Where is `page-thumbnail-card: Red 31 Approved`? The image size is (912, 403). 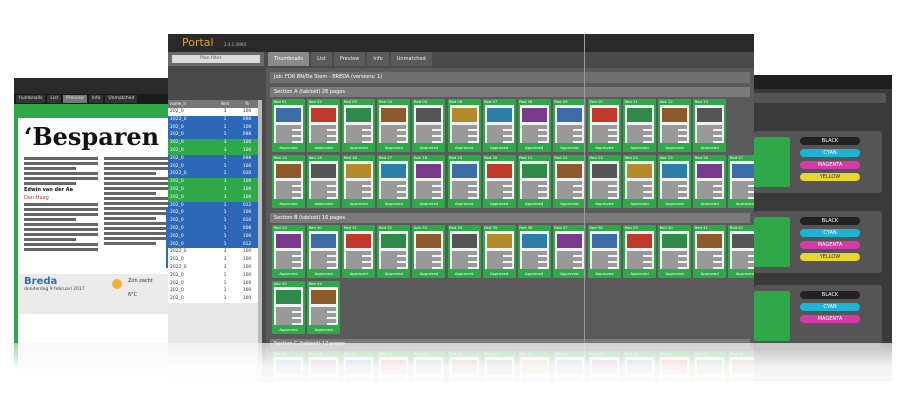 page-thumbnail-card: Red 31 Approved is located at coordinates (359, 251).